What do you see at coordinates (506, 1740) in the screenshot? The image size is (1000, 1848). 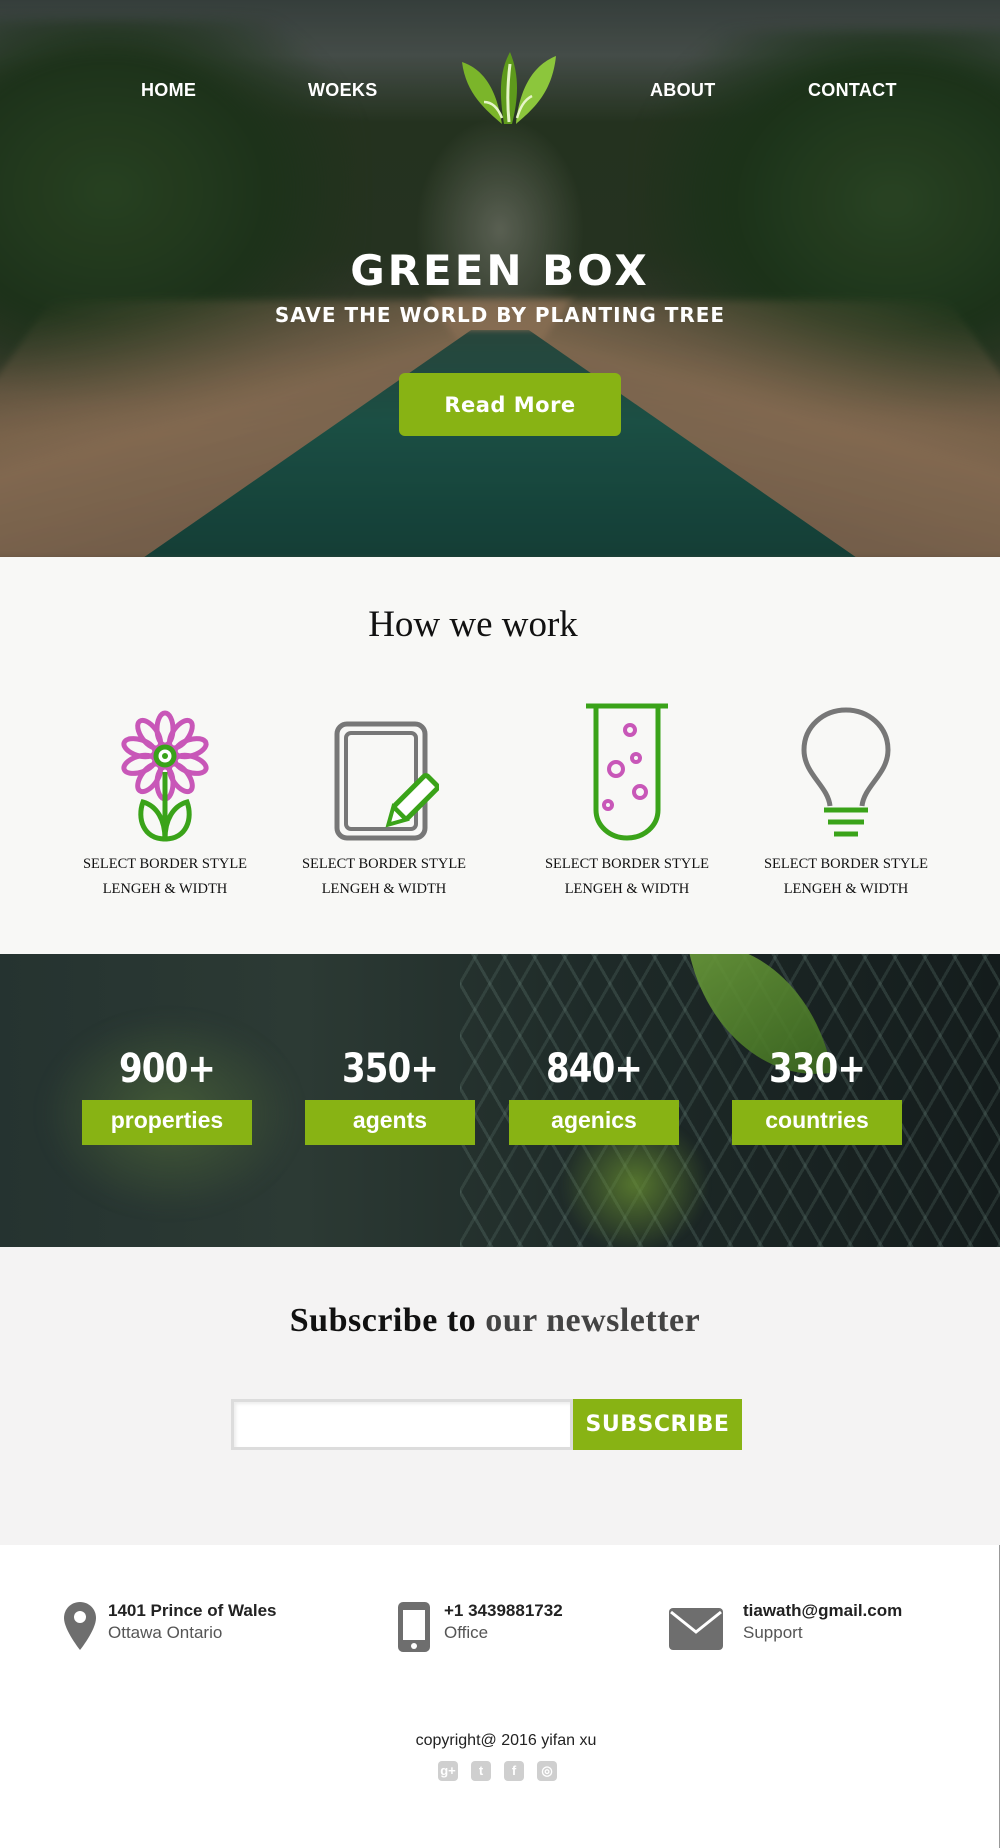 I see `copyright-text: copyright@ 2016 yifan xu` at bounding box center [506, 1740].